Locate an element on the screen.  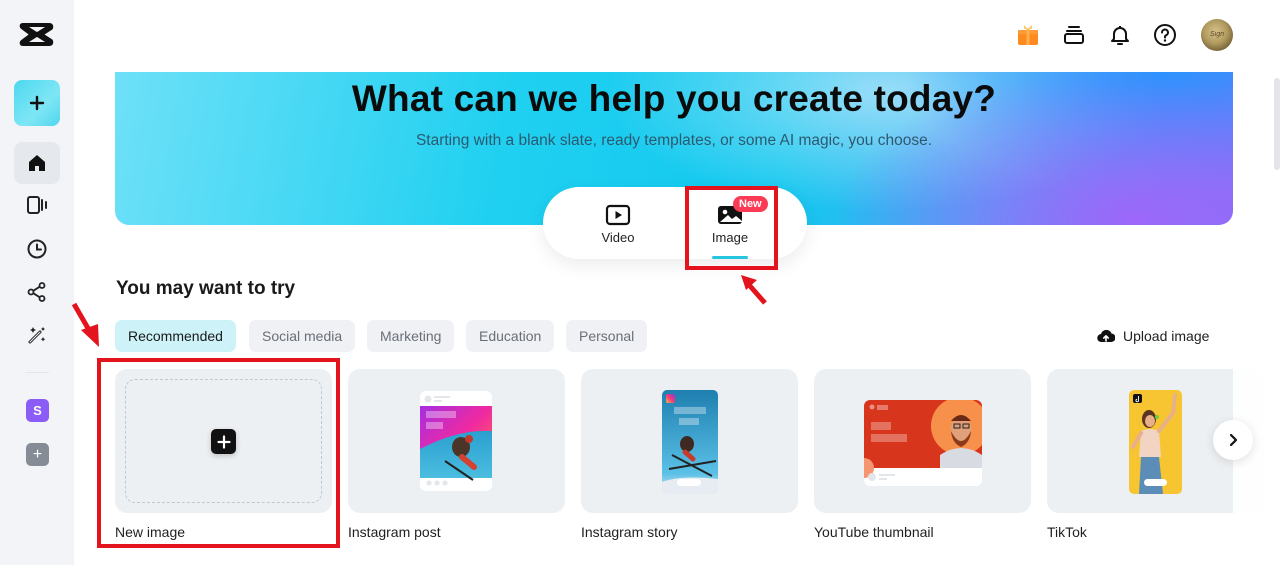
bell-icon is located at coordinates (1120, 35).